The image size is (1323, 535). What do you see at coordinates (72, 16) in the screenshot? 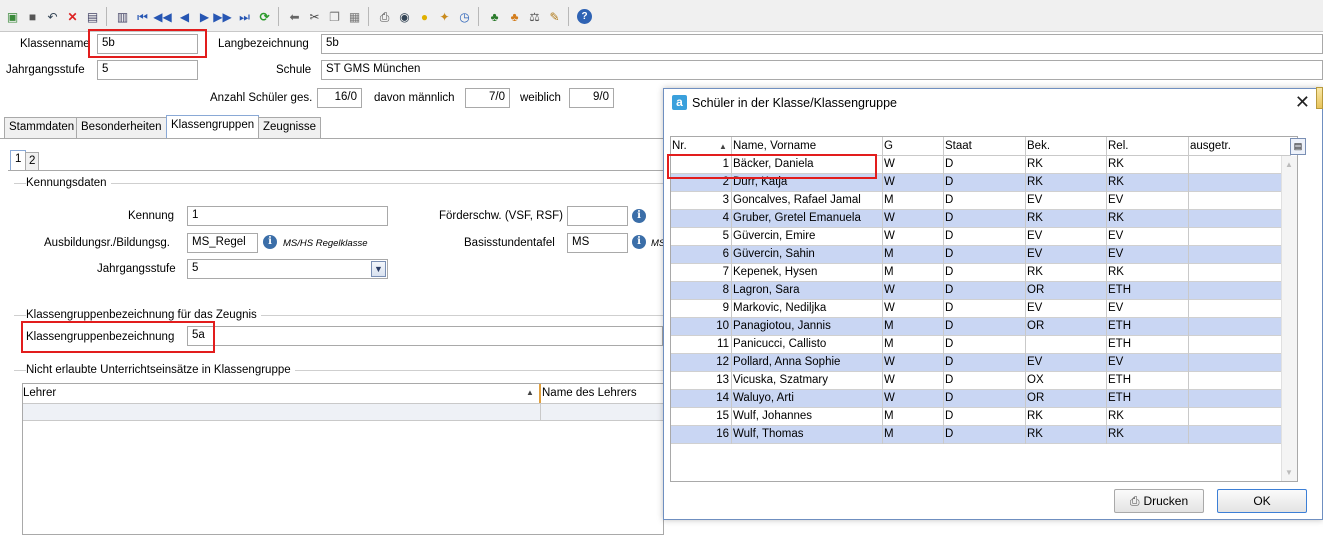
I see `delete-icon: ✕` at bounding box center [72, 16].